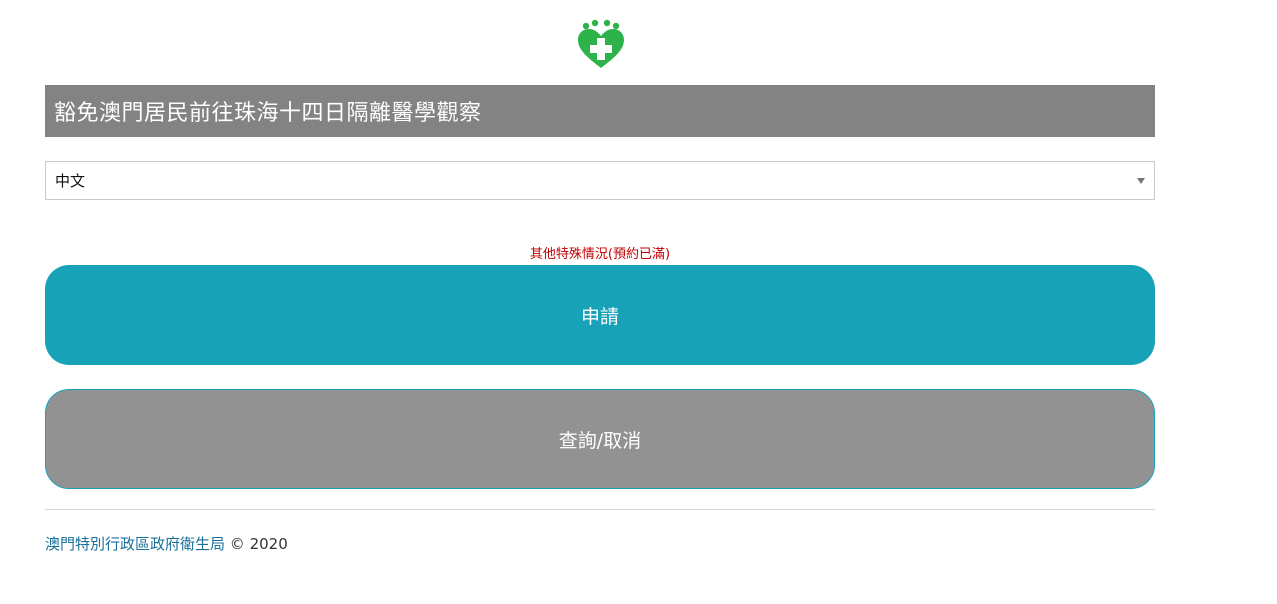 This screenshot has width=1277, height=604. What do you see at coordinates (600, 509) in the screenshot?
I see `divider` at bounding box center [600, 509].